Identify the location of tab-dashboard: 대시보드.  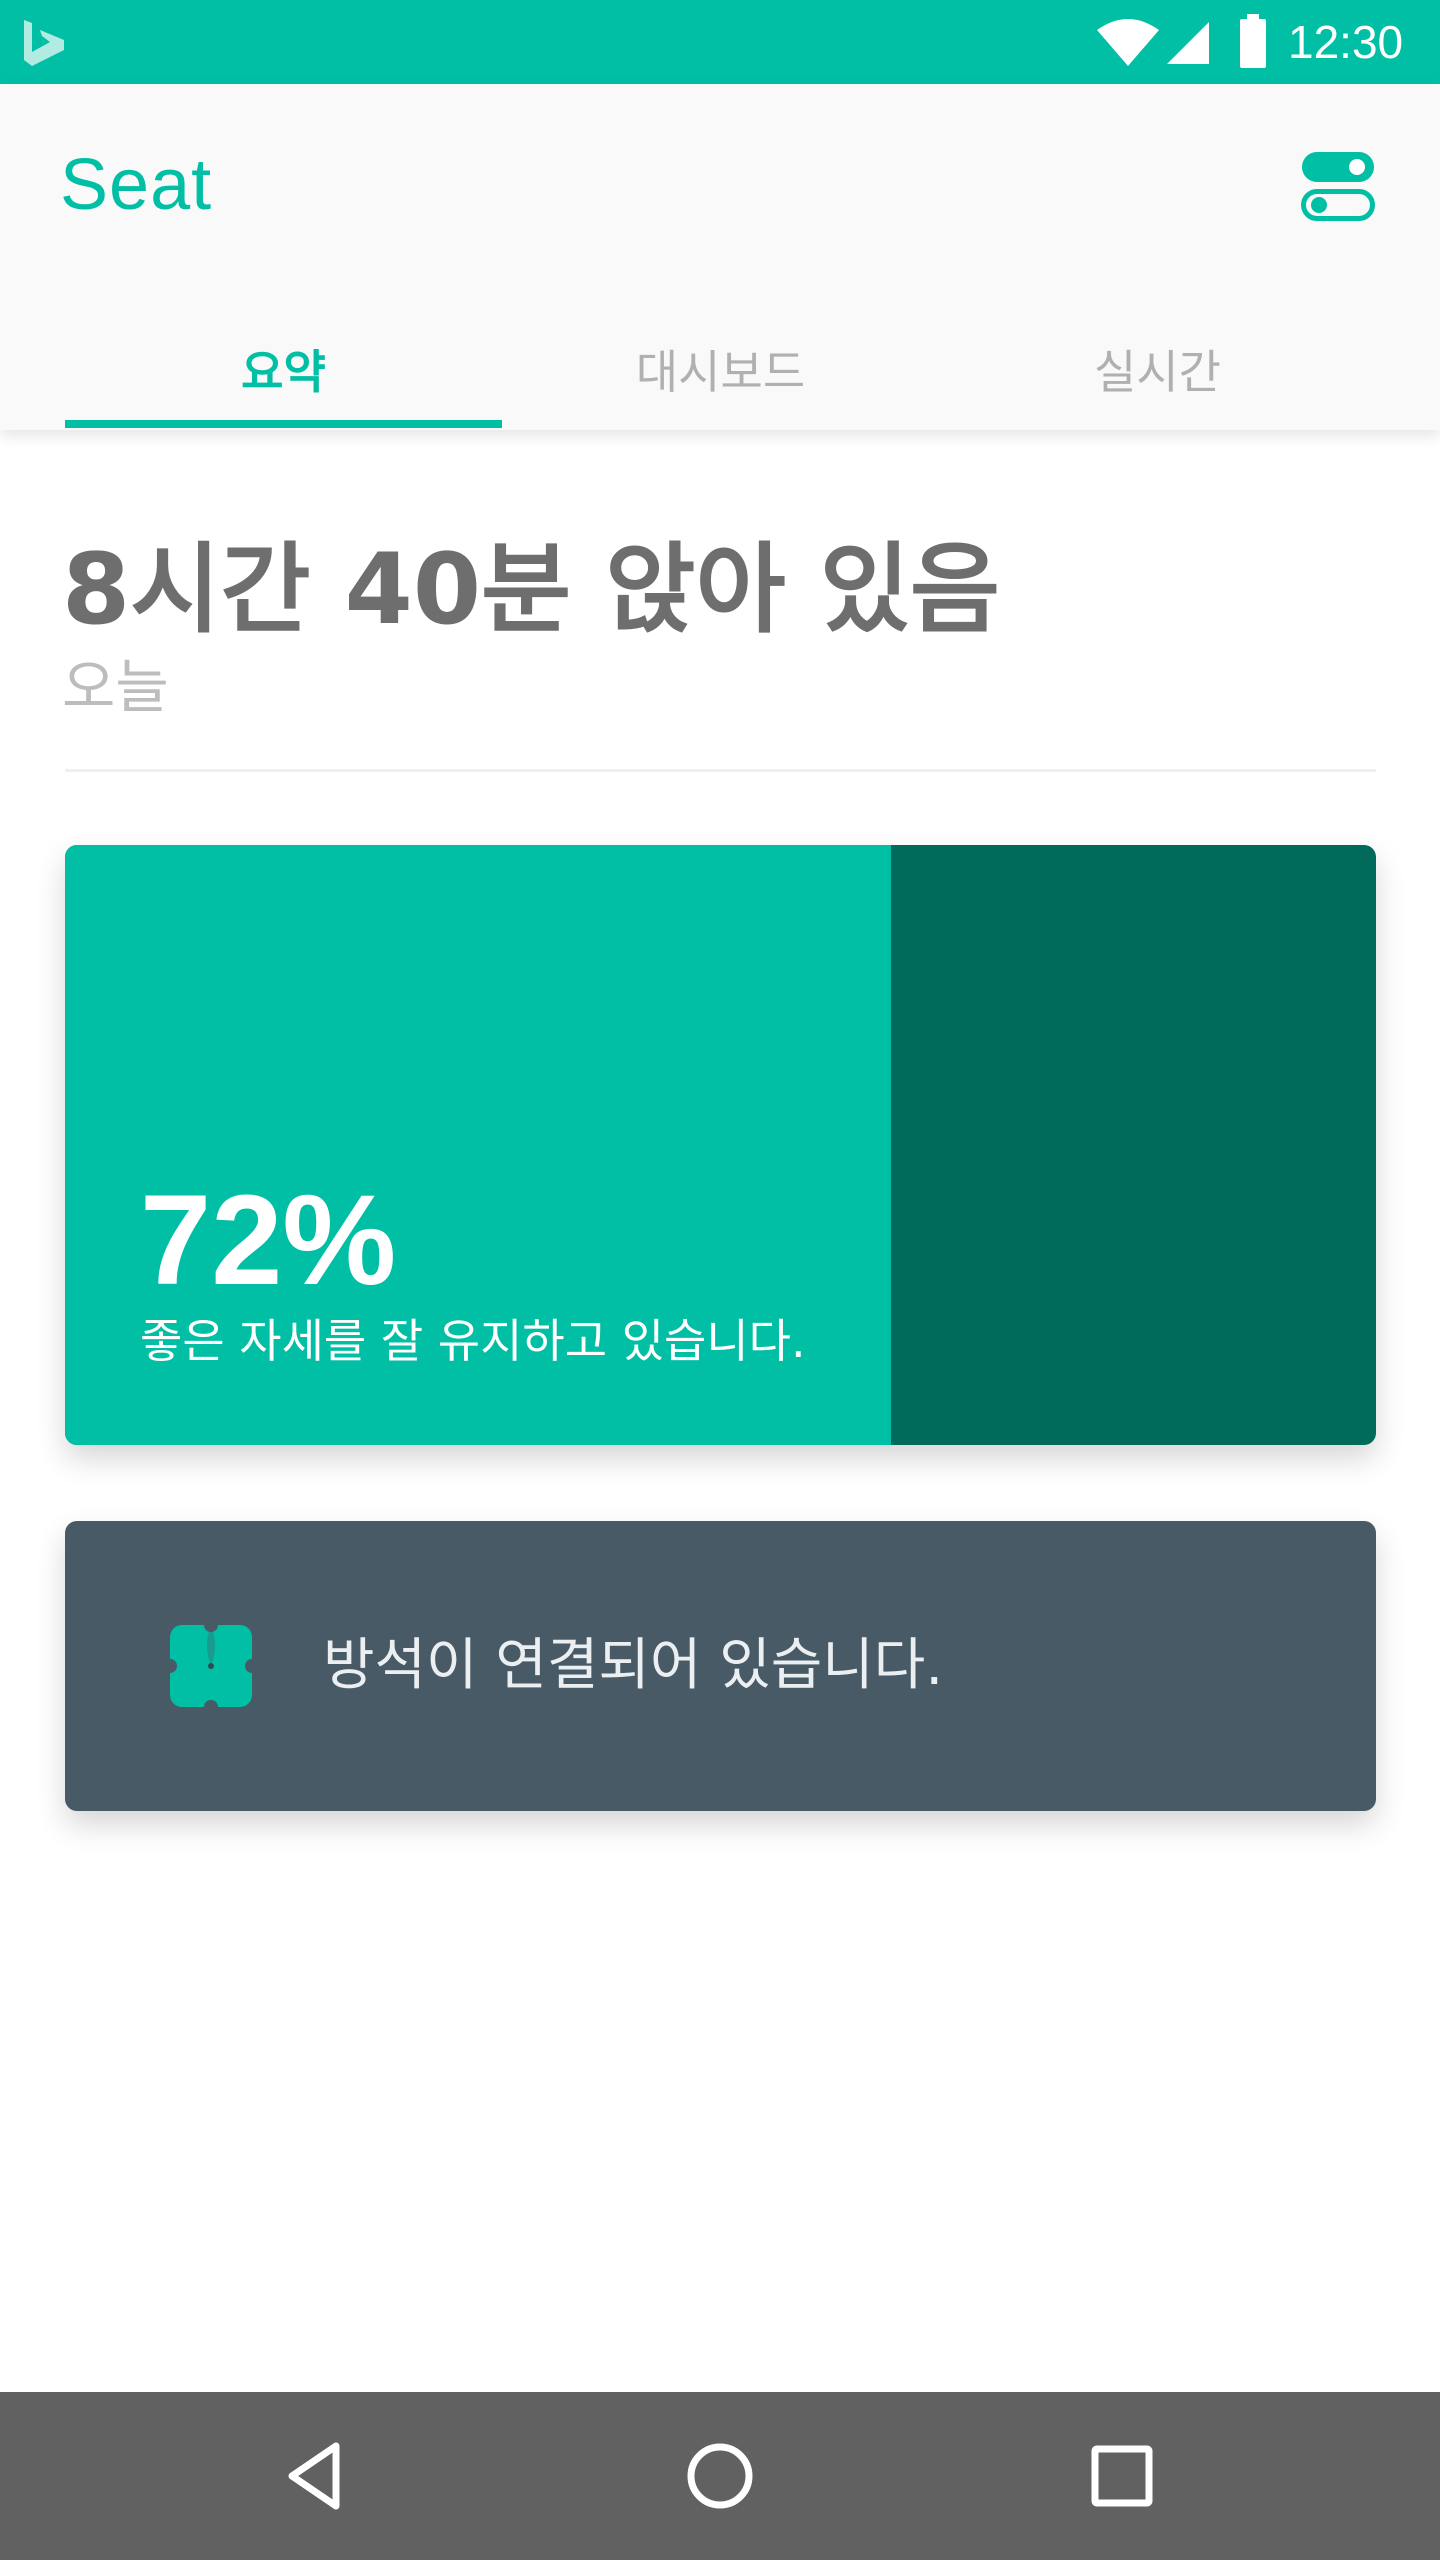
(720, 372).